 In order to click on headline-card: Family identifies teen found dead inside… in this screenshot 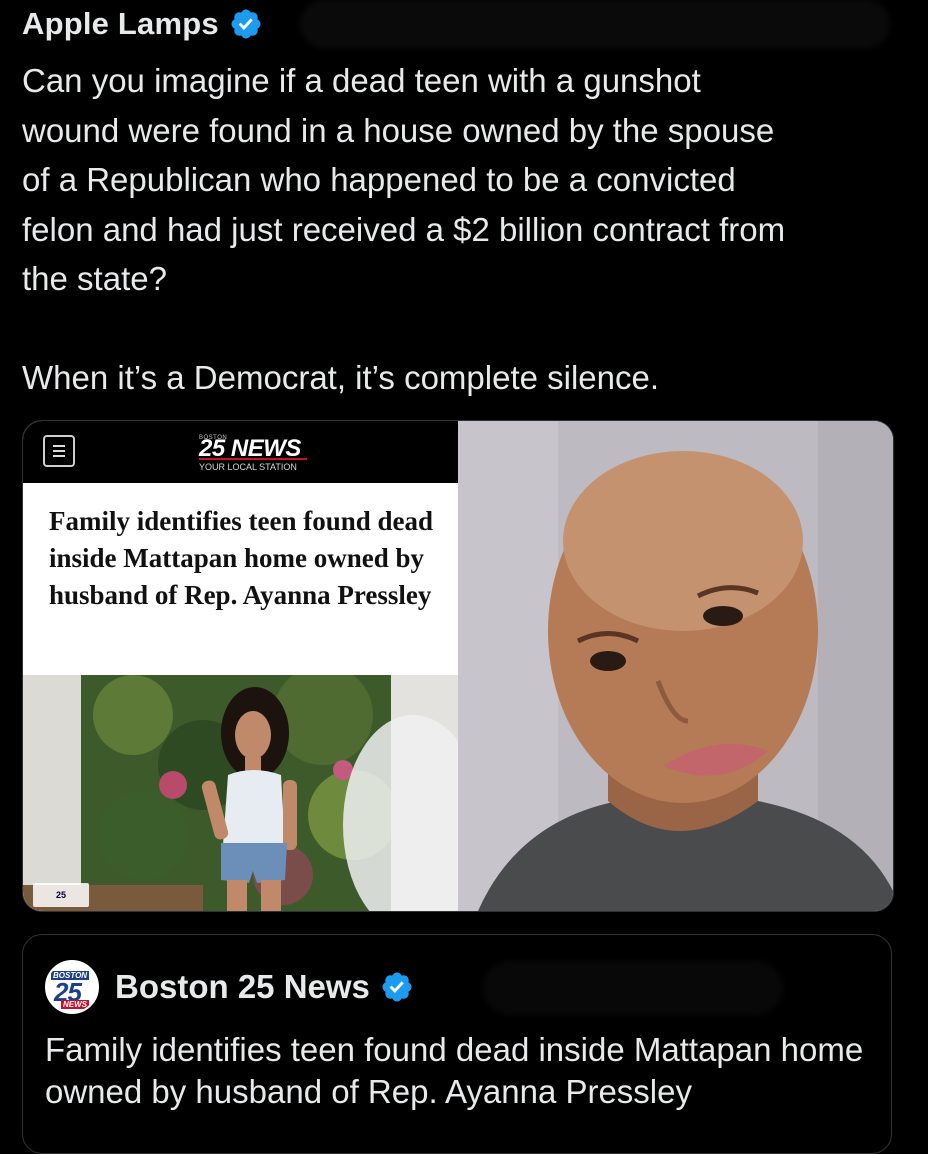, I will do `click(240, 579)`.